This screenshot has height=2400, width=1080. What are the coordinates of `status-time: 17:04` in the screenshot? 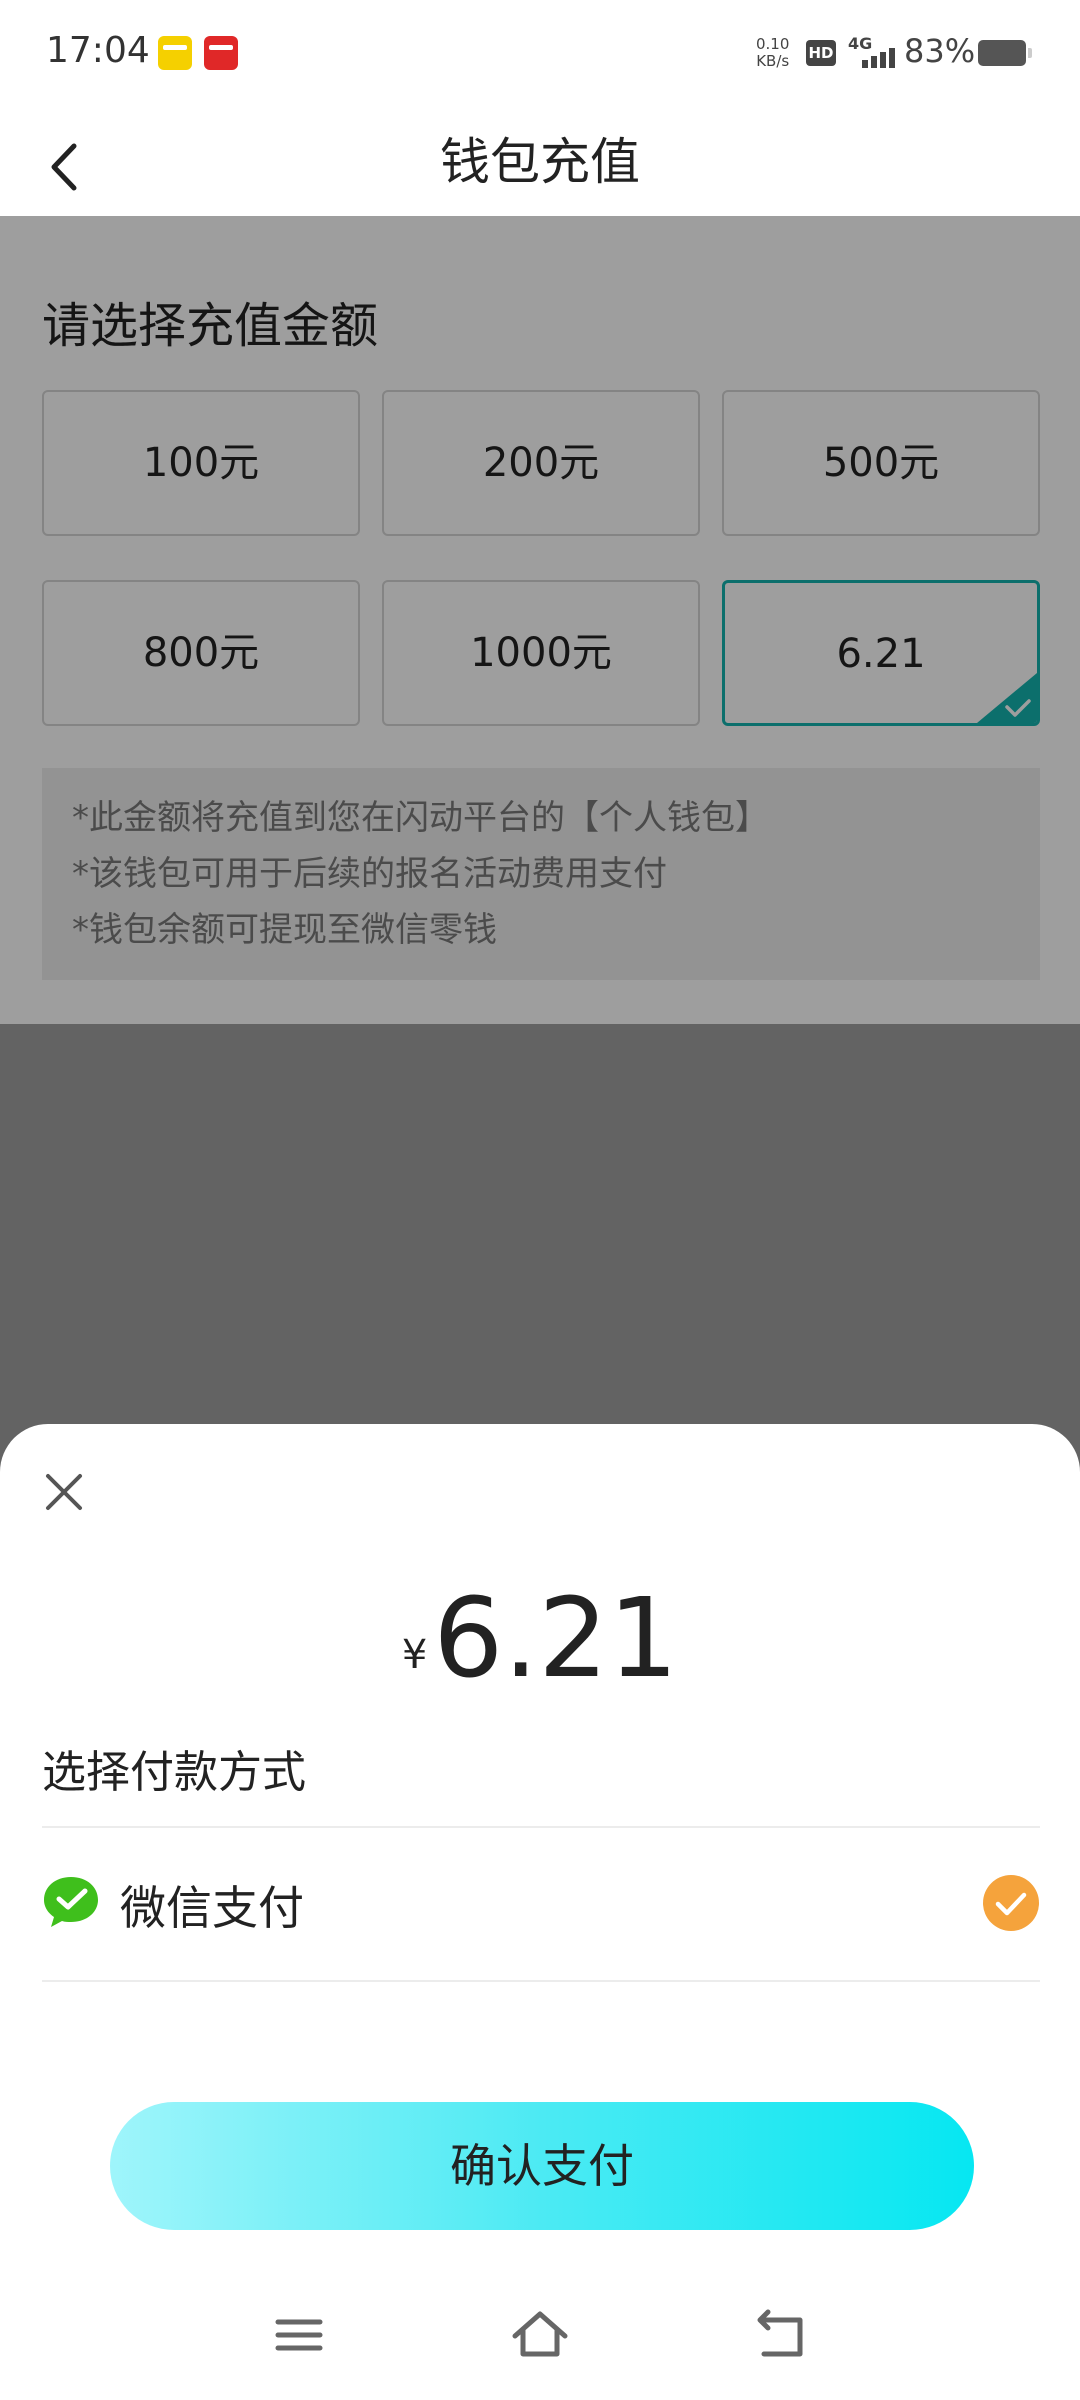 It's located at (98, 50).